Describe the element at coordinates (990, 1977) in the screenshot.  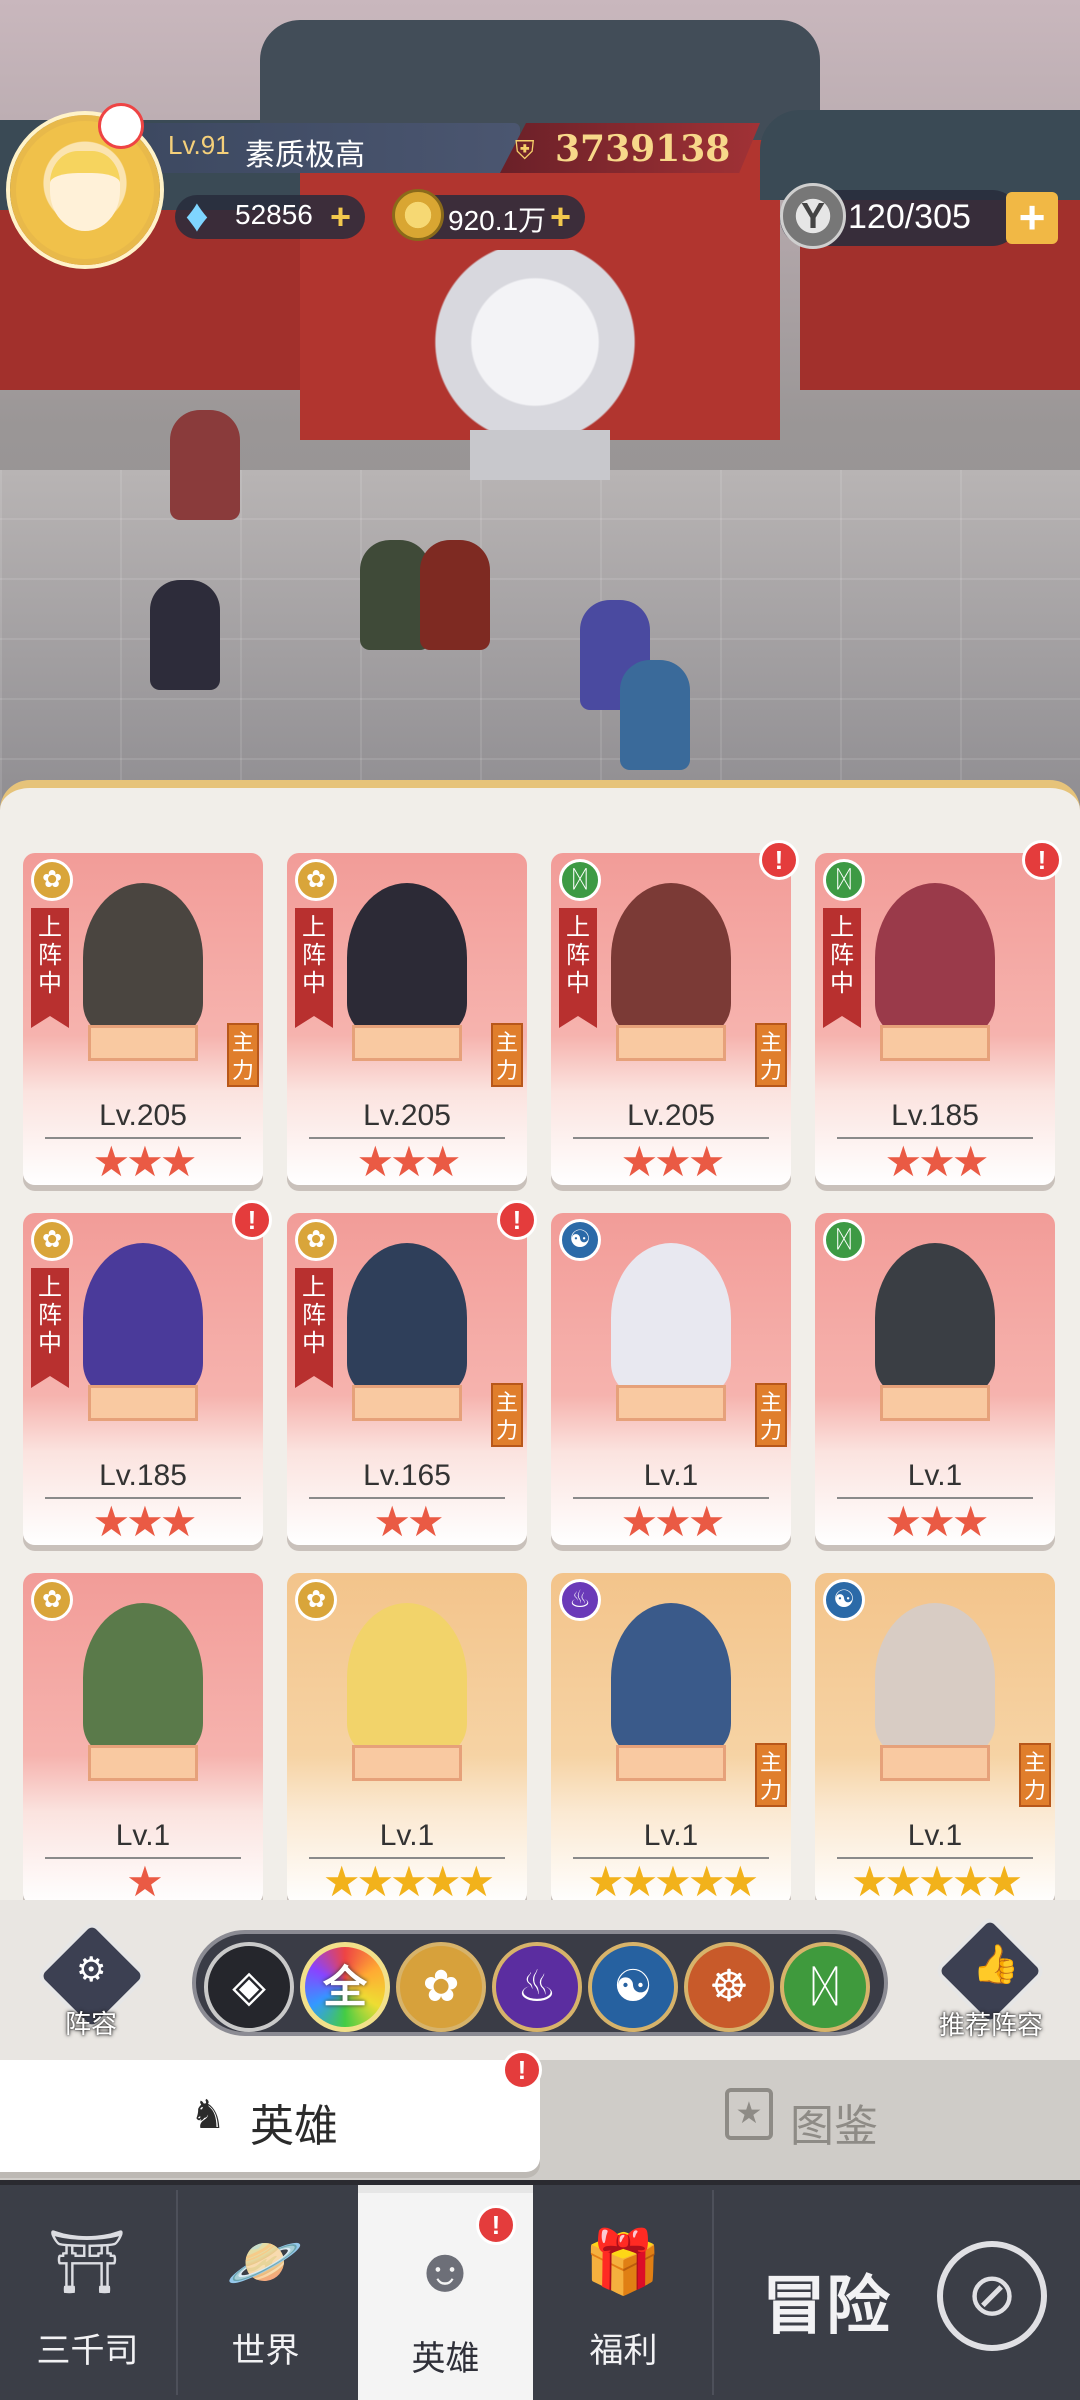
I see `recommended-lineup-button: 👍 推荐阵容` at that location.